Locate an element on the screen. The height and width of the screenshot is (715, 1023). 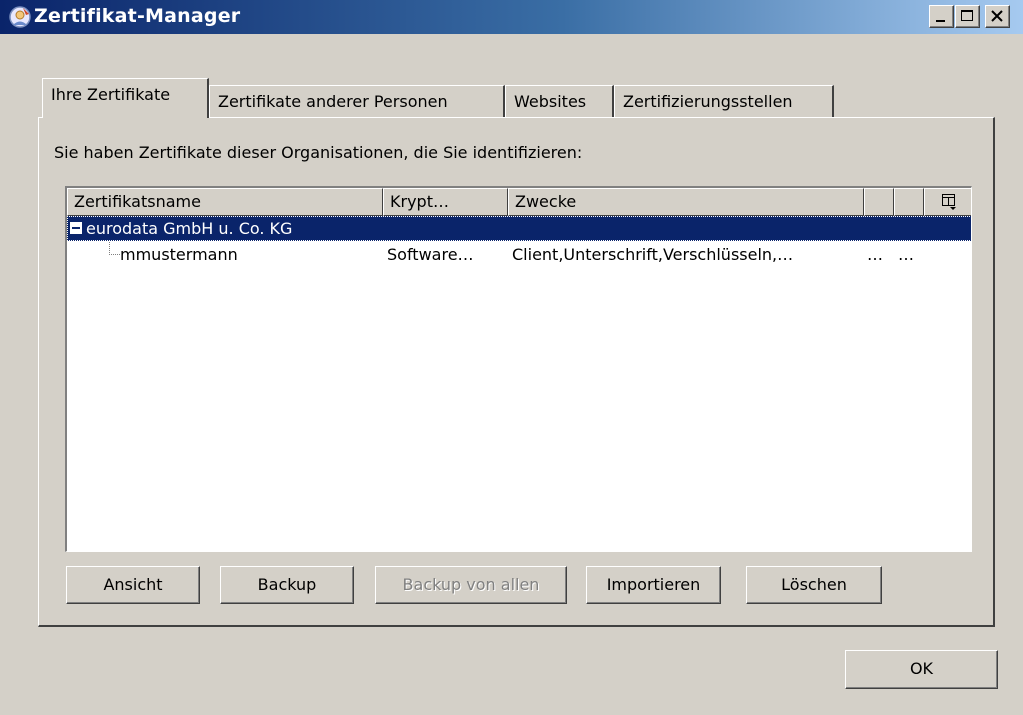
column-header-purposes: Zwecke is located at coordinates (686, 202).